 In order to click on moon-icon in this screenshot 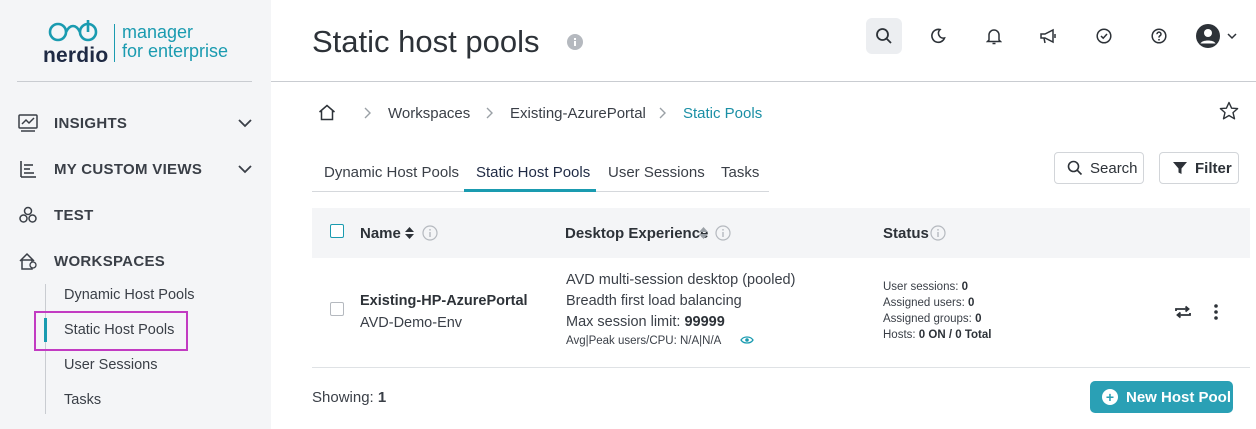, I will do `click(938, 36)`.